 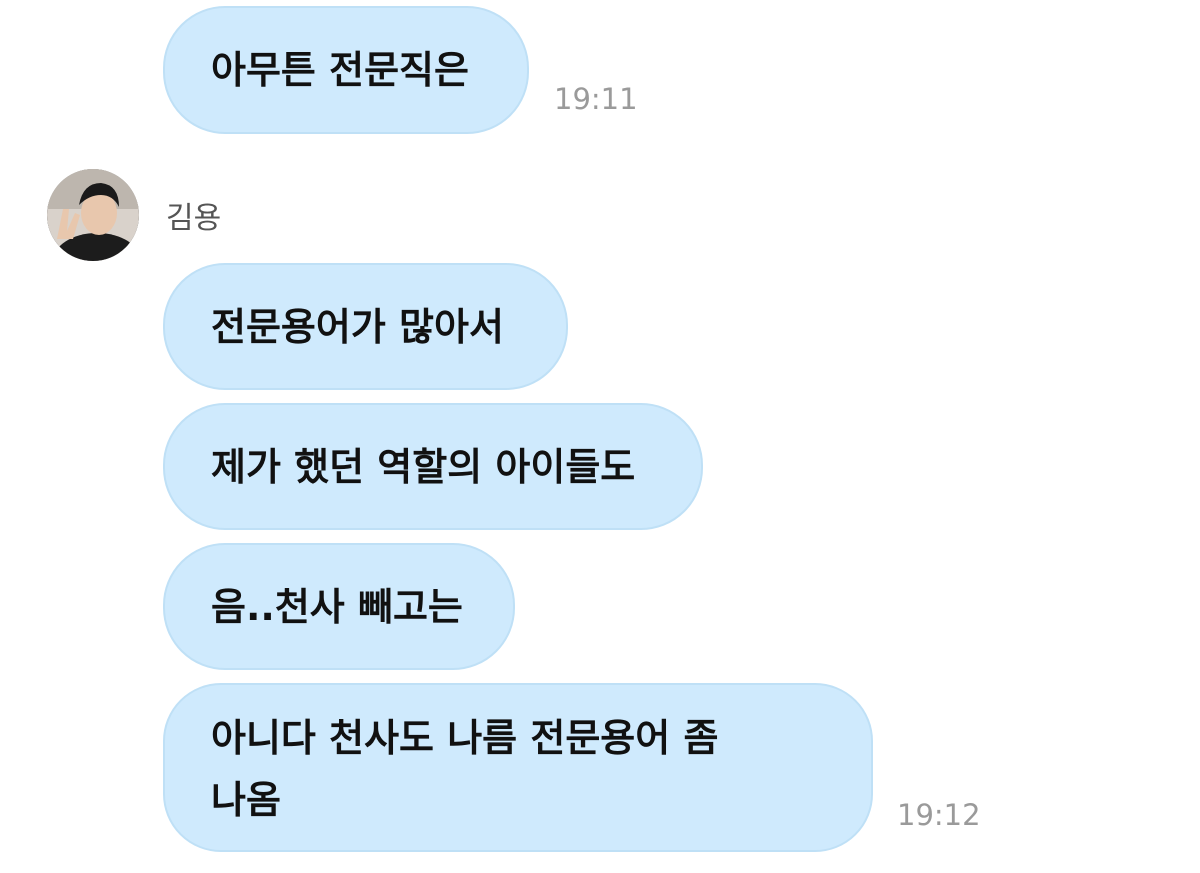 I want to click on message-text: 음..천사 빼고는, so click(x=337, y=606).